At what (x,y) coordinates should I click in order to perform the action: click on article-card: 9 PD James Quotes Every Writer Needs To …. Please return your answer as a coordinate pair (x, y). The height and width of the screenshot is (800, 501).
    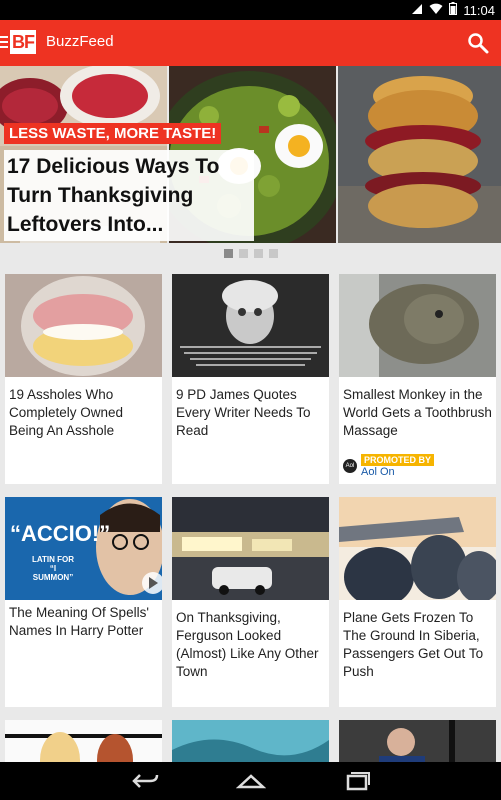
    Looking at the image, I should click on (250, 379).